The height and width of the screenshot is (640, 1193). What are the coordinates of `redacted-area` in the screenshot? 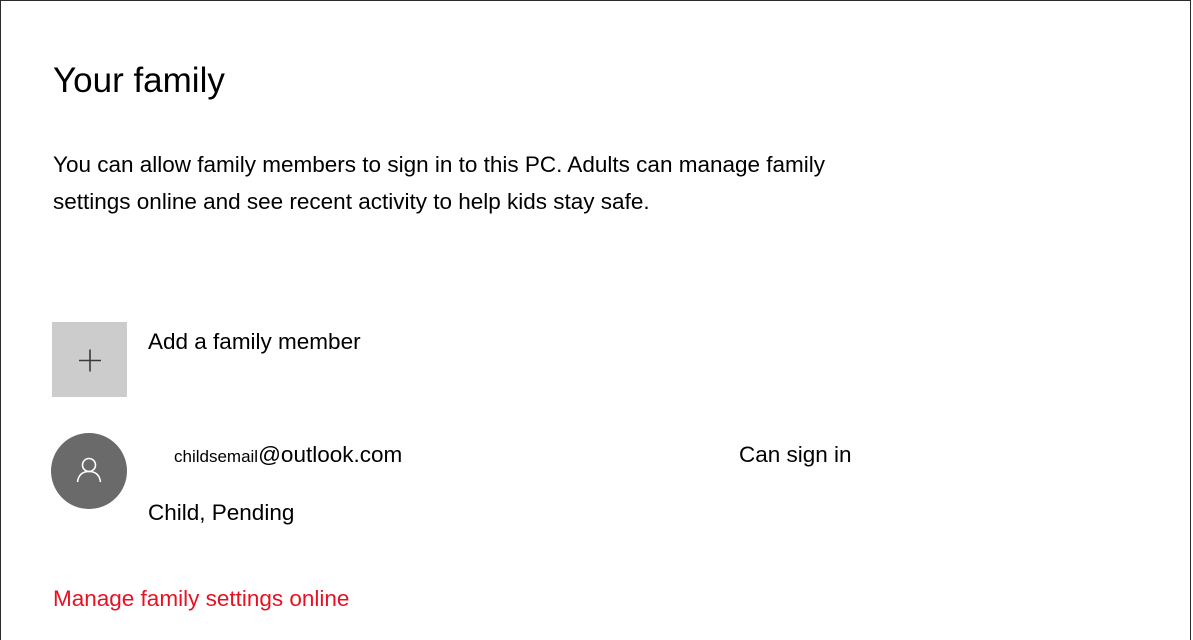 It's located at (154, 454).